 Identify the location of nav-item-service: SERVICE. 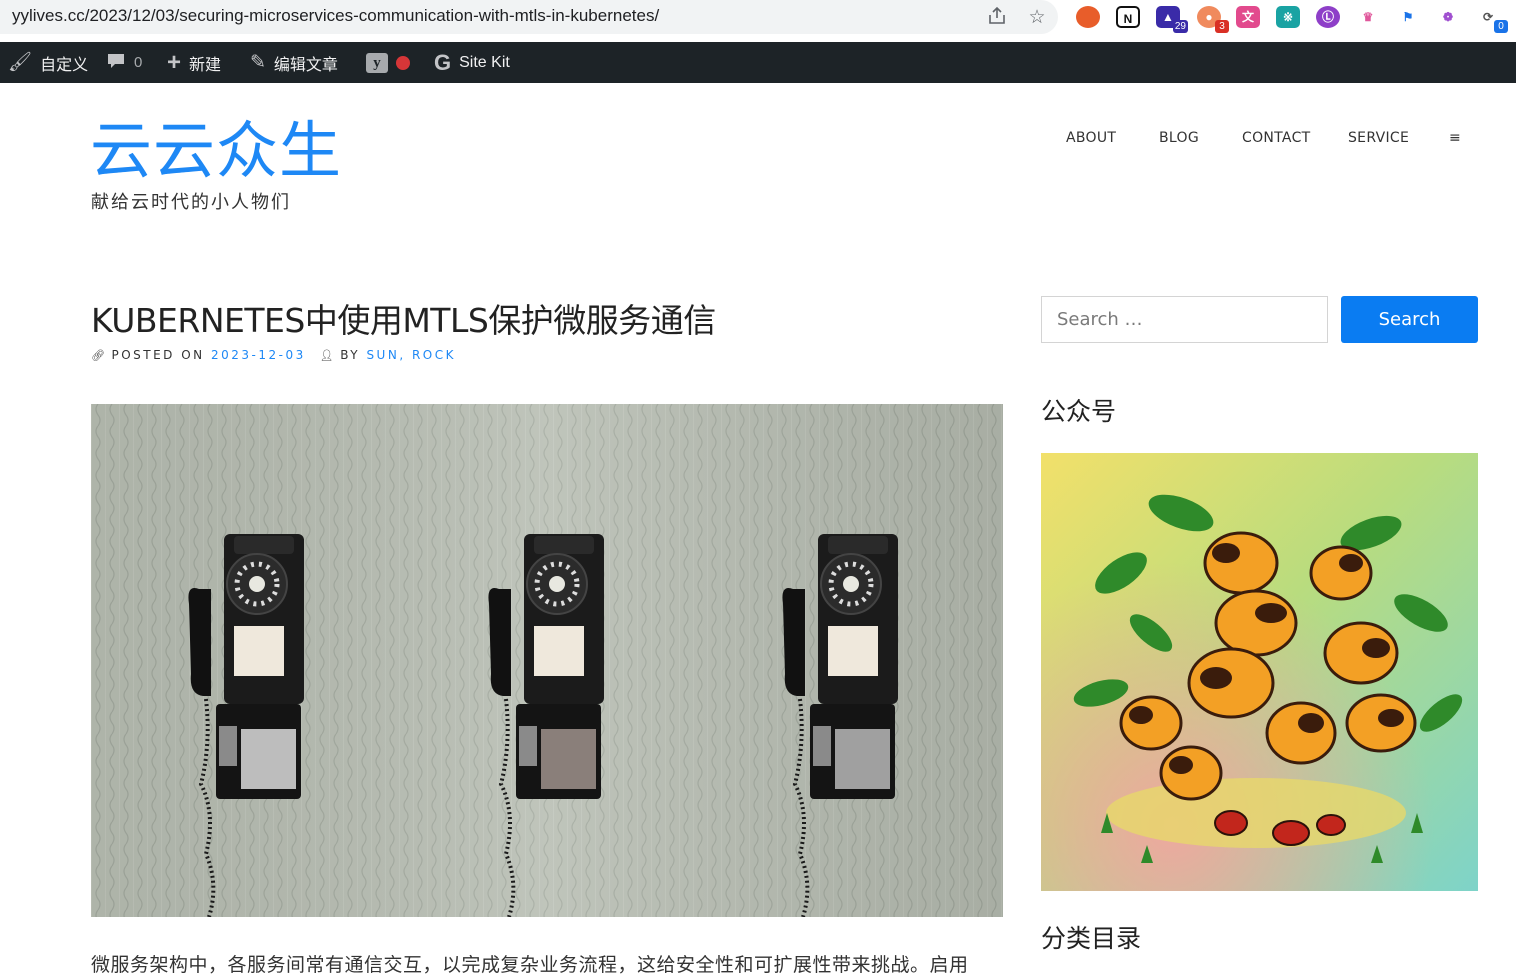
(1378, 138).